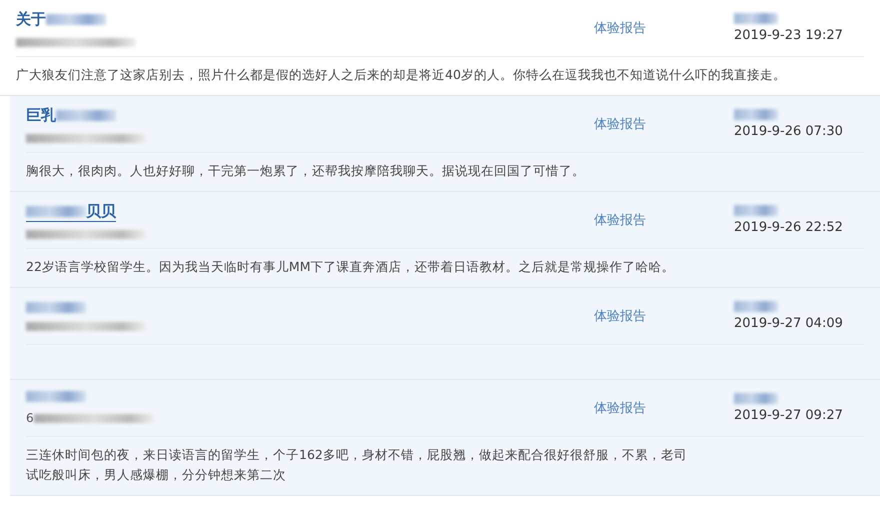  I want to click on ip-address: 6, so click(90, 418).